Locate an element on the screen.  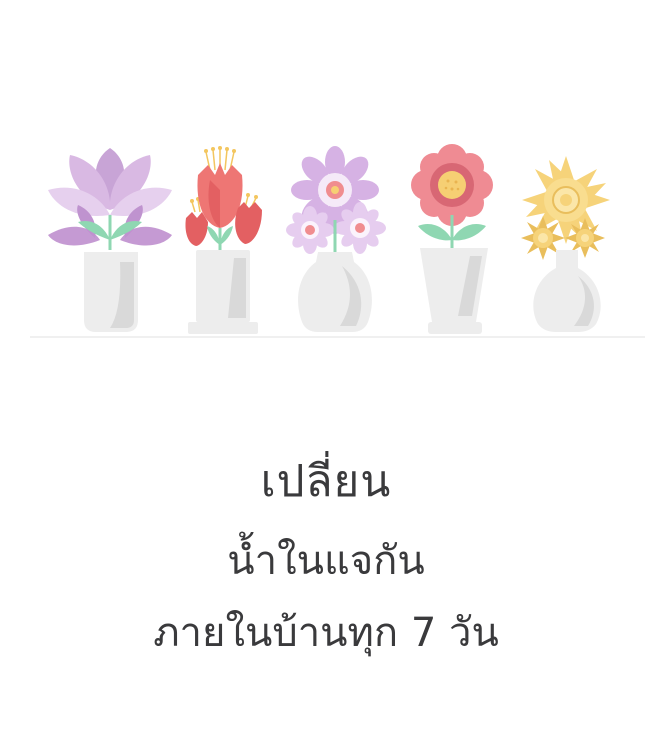
headline-line-1: เปลี่ยน is located at coordinates (326, 481).